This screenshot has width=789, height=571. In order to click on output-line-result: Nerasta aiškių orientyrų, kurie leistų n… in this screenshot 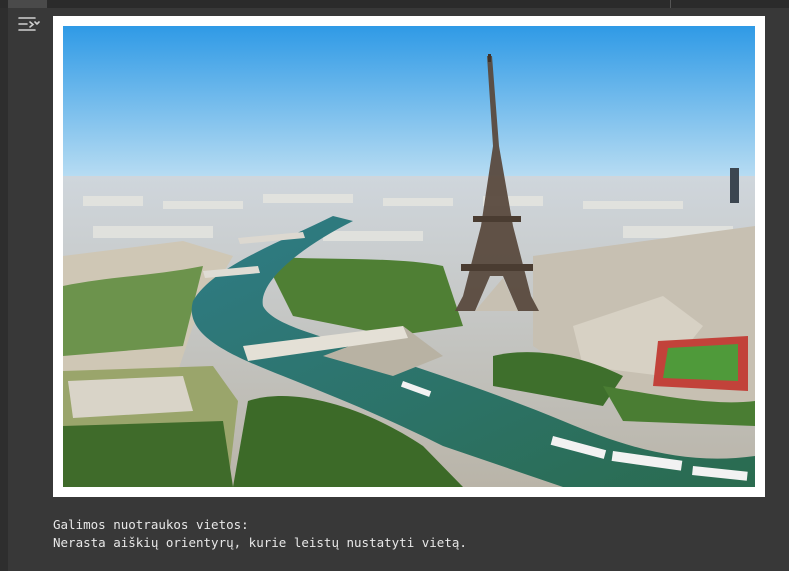, I will do `click(260, 542)`.